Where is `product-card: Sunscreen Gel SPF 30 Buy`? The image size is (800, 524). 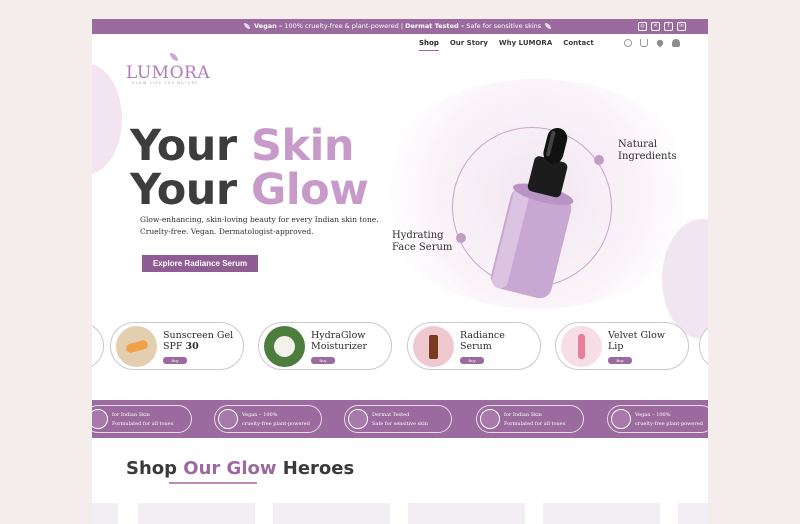 product-card: Sunscreen Gel SPF 30 Buy is located at coordinates (177, 346).